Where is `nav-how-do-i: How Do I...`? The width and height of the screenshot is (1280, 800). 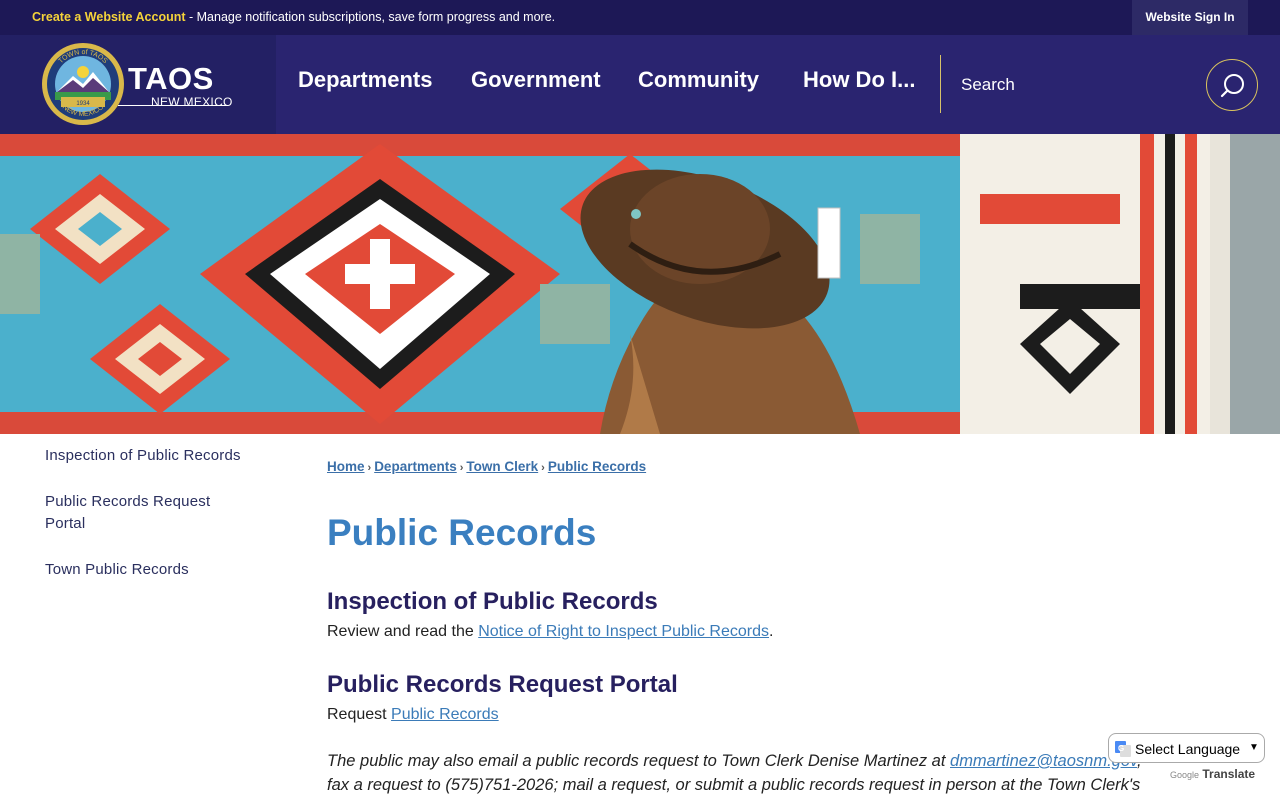
nav-how-do-i: How Do I... is located at coordinates (859, 80).